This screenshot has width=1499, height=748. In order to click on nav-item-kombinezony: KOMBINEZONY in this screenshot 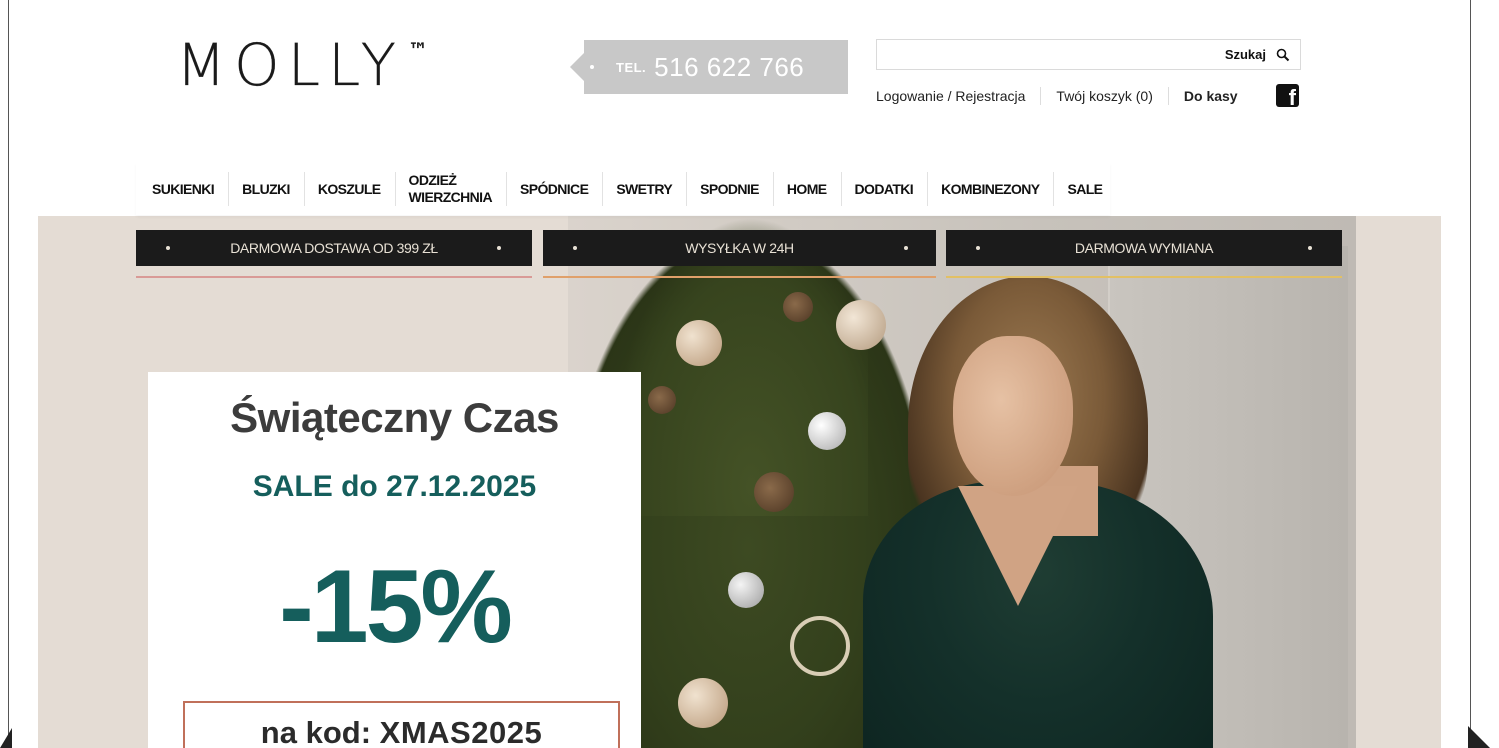, I will do `click(990, 189)`.